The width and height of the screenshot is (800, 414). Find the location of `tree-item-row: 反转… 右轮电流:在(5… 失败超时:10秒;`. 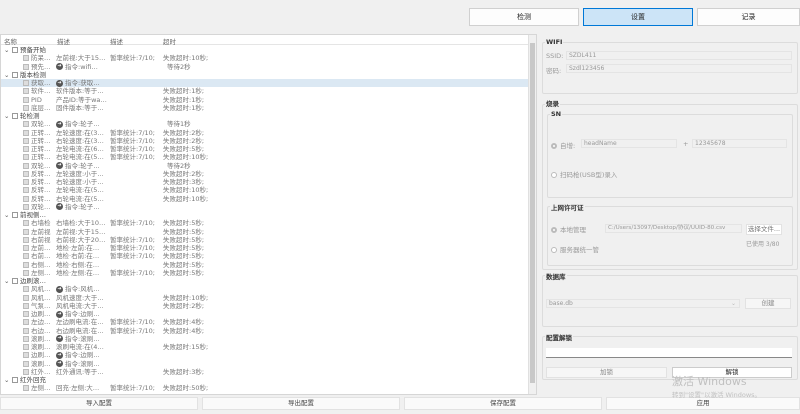

tree-item-row: 反转… 右轮电流:在(5… 失败超时:10秒; is located at coordinates (265, 199).